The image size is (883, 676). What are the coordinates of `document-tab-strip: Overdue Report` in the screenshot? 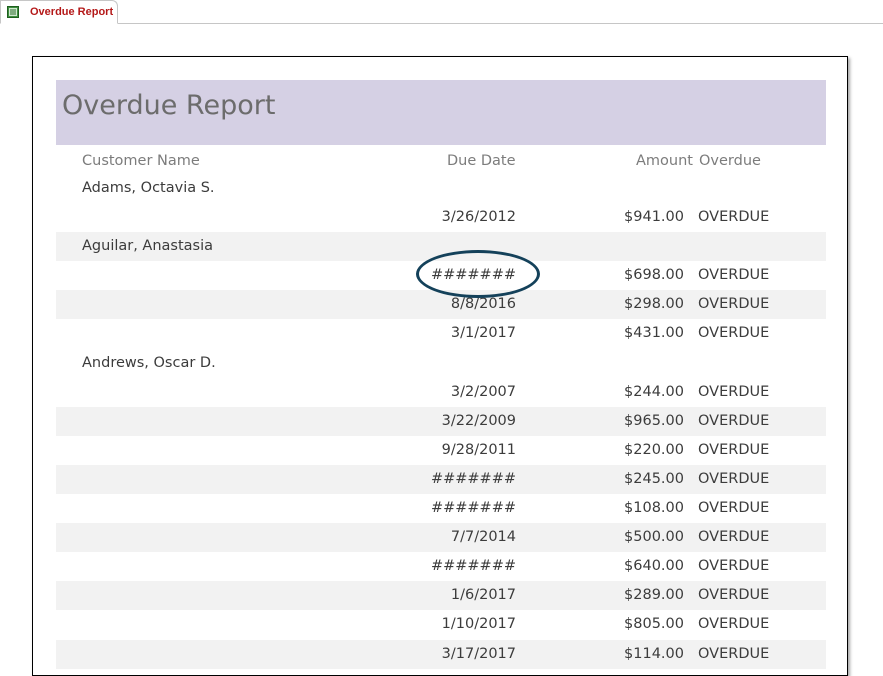 It's located at (441, 12).